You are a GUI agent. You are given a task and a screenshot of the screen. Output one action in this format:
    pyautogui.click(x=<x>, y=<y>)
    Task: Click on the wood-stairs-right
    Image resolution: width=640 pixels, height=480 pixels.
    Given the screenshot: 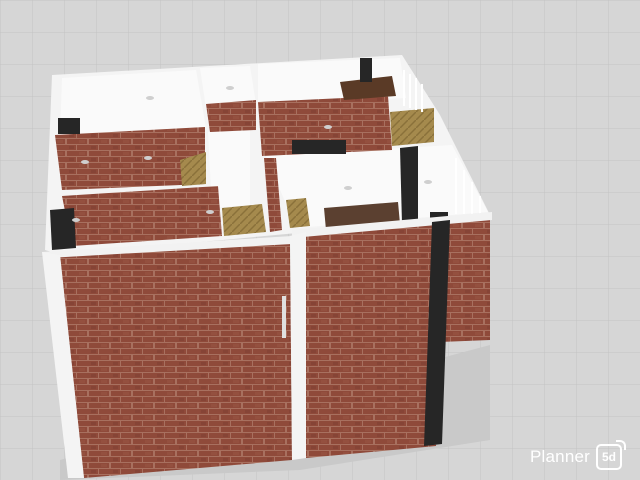 What is the action you would take?
    pyautogui.click(x=298, y=213)
    